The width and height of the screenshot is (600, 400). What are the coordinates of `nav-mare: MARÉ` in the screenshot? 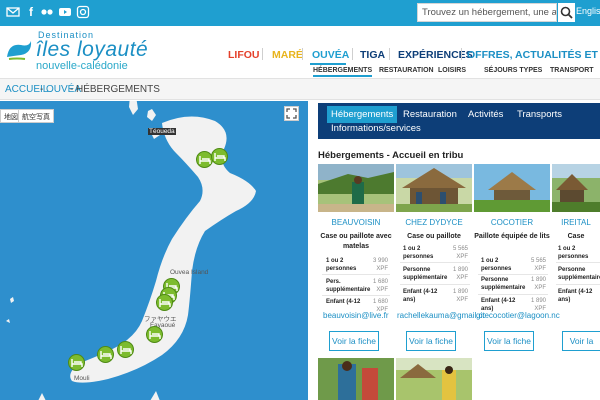 It's located at (287, 55).